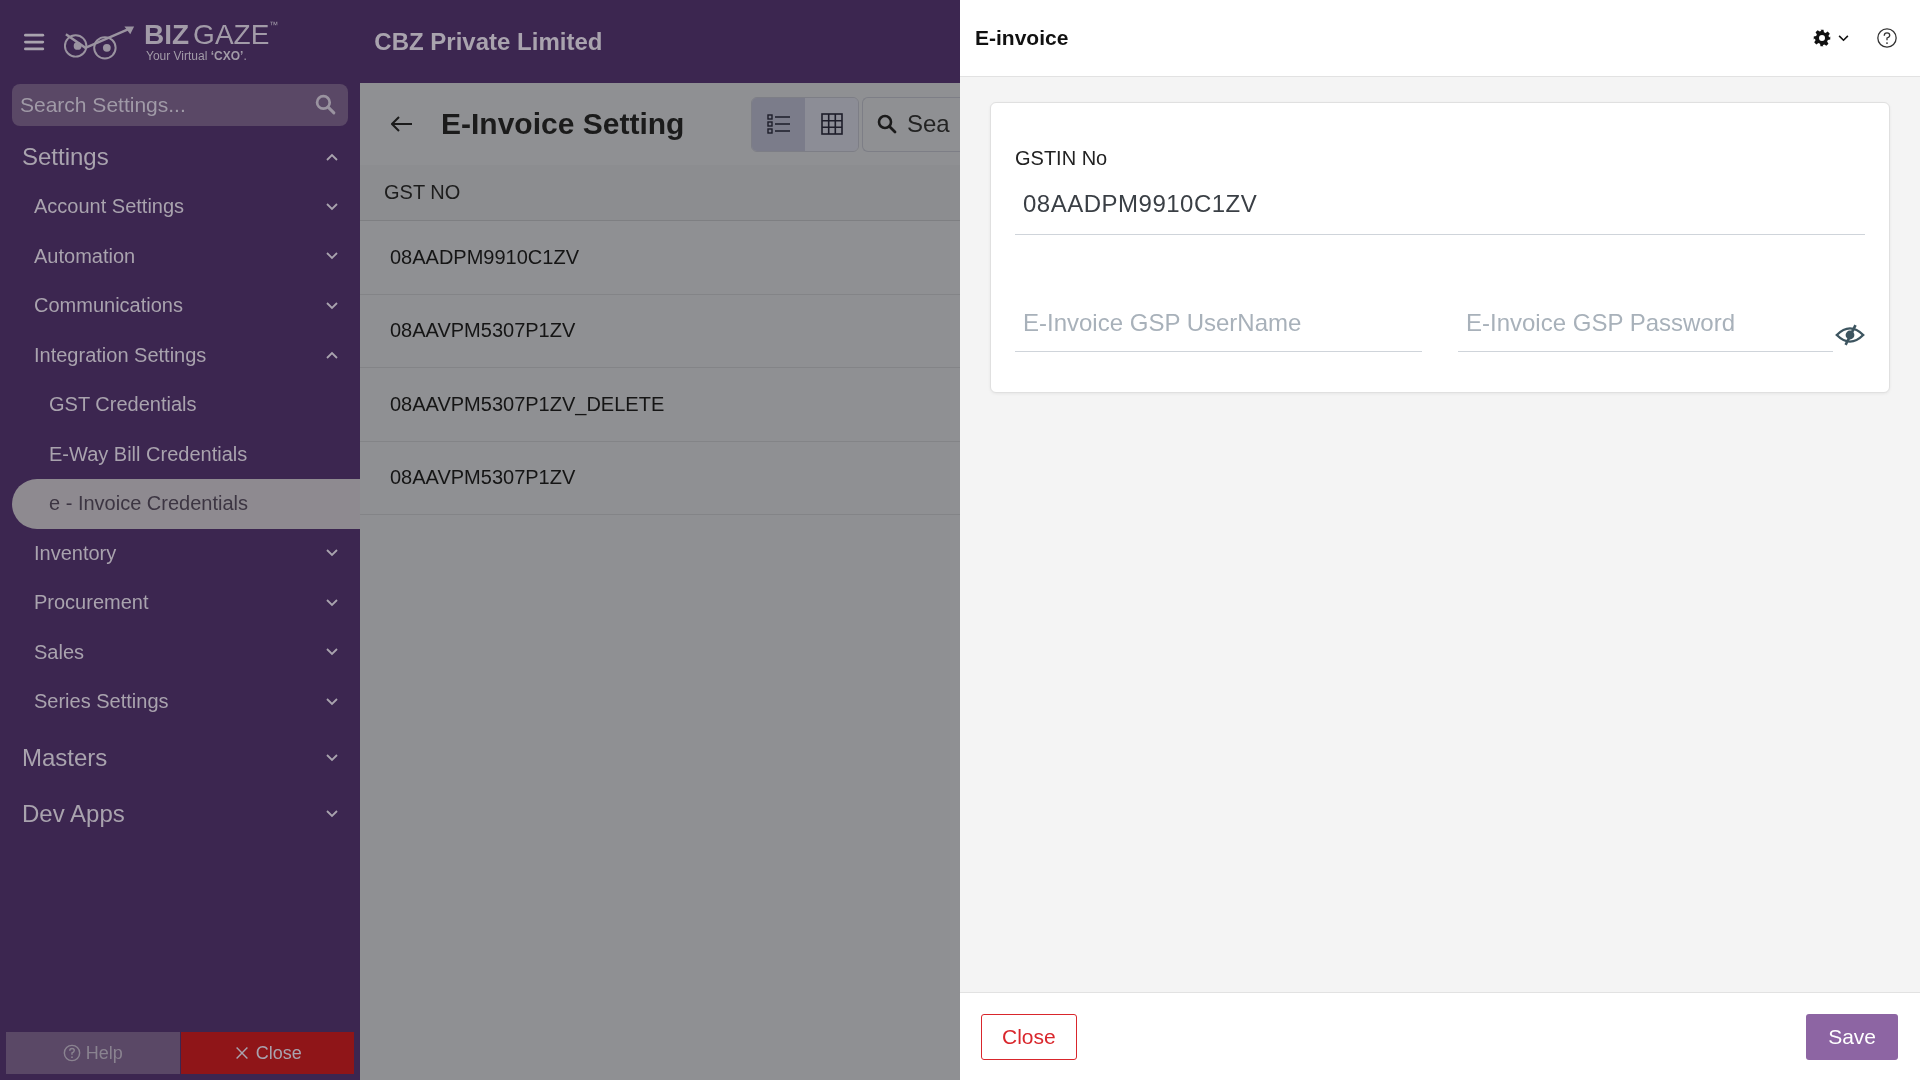  Describe the element at coordinates (186, 454) in the screenshot. I see `sidebar-subitem: E-Way Bill Credentials` at that location.